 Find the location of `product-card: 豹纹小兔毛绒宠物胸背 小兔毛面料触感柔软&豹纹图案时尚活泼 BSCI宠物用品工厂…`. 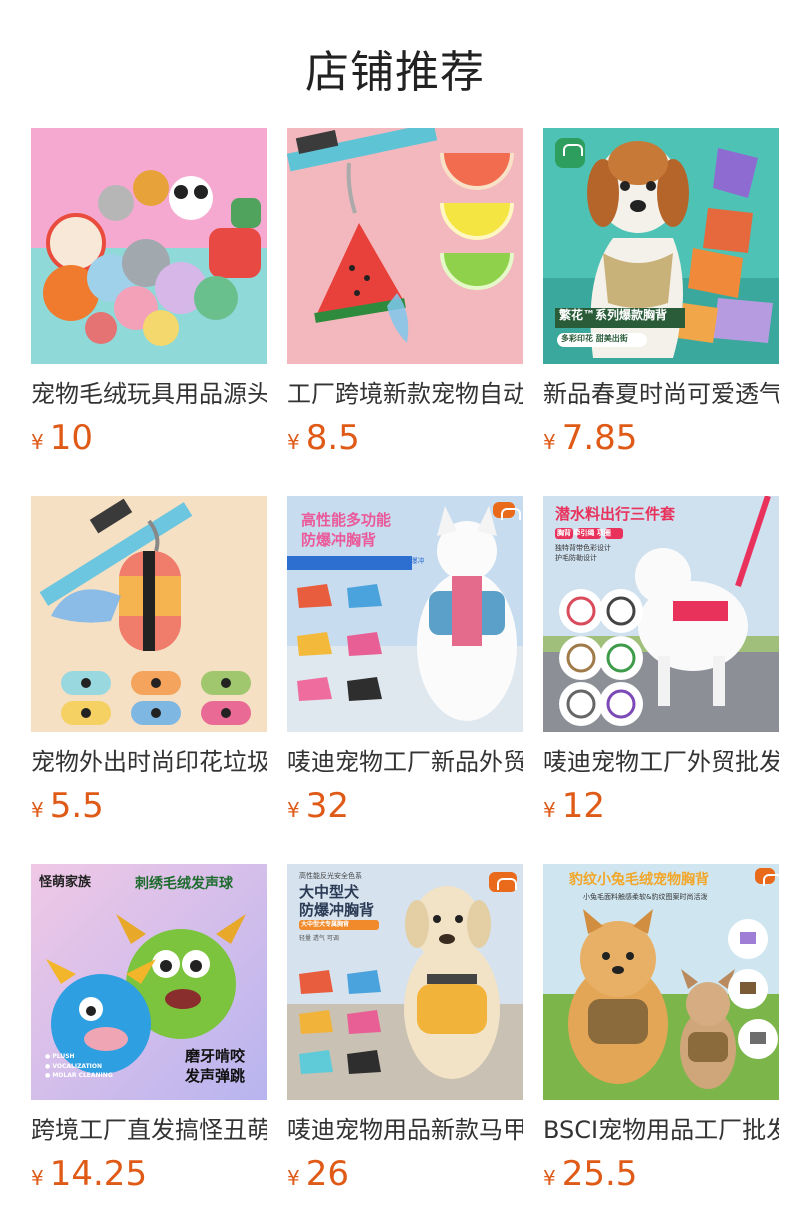

product-card: 豹纹小兔毛绒宠物胸背 小兔毛面料触感柔软&豹纹图案时尚活泼 BSCI宠物用品工厂… is located at coordinates (661, 1048).